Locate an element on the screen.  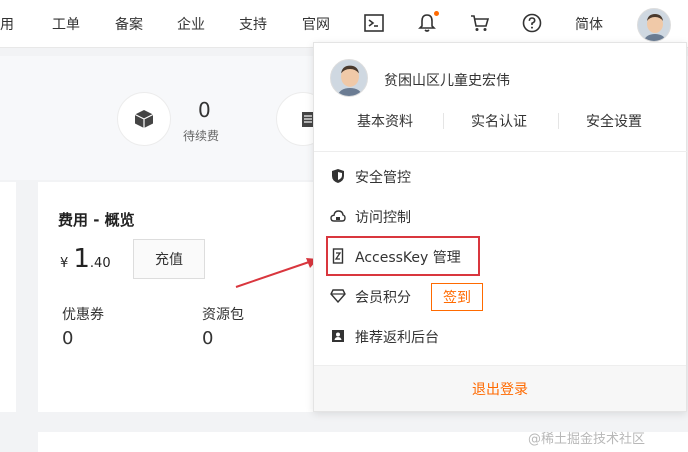
logout-button: 退出登录 is located at coordinates (500, 389).